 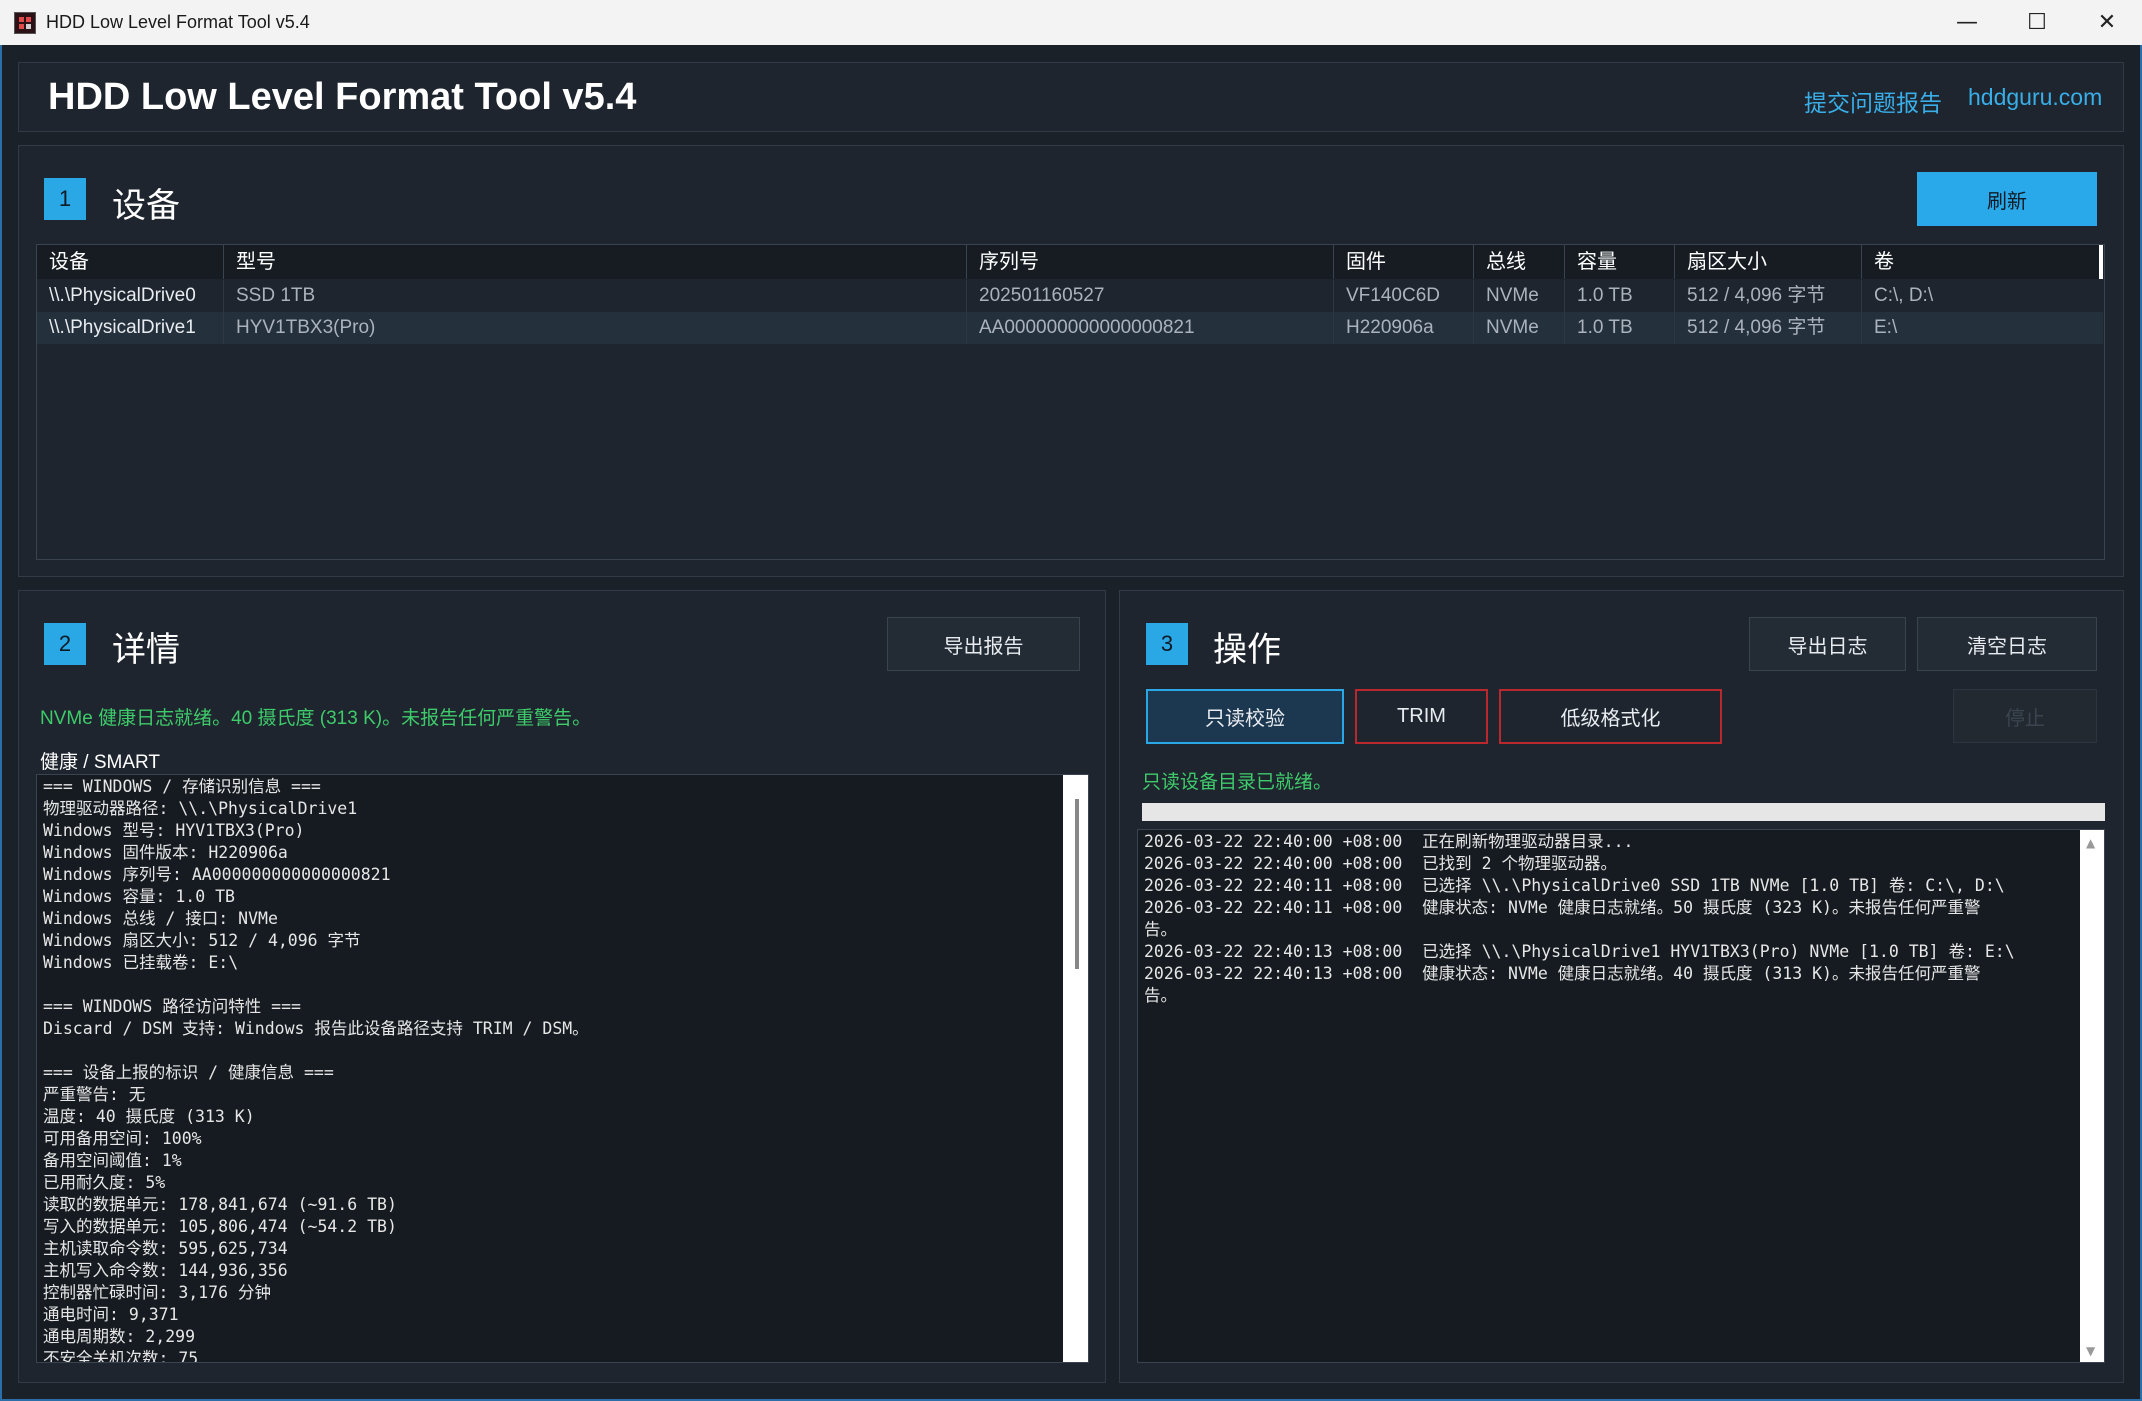 What do you see at coordinates (1150, 296) in the screenshot?
I see `cell-serial: 202501160527` at bounding box center [1150, 296].